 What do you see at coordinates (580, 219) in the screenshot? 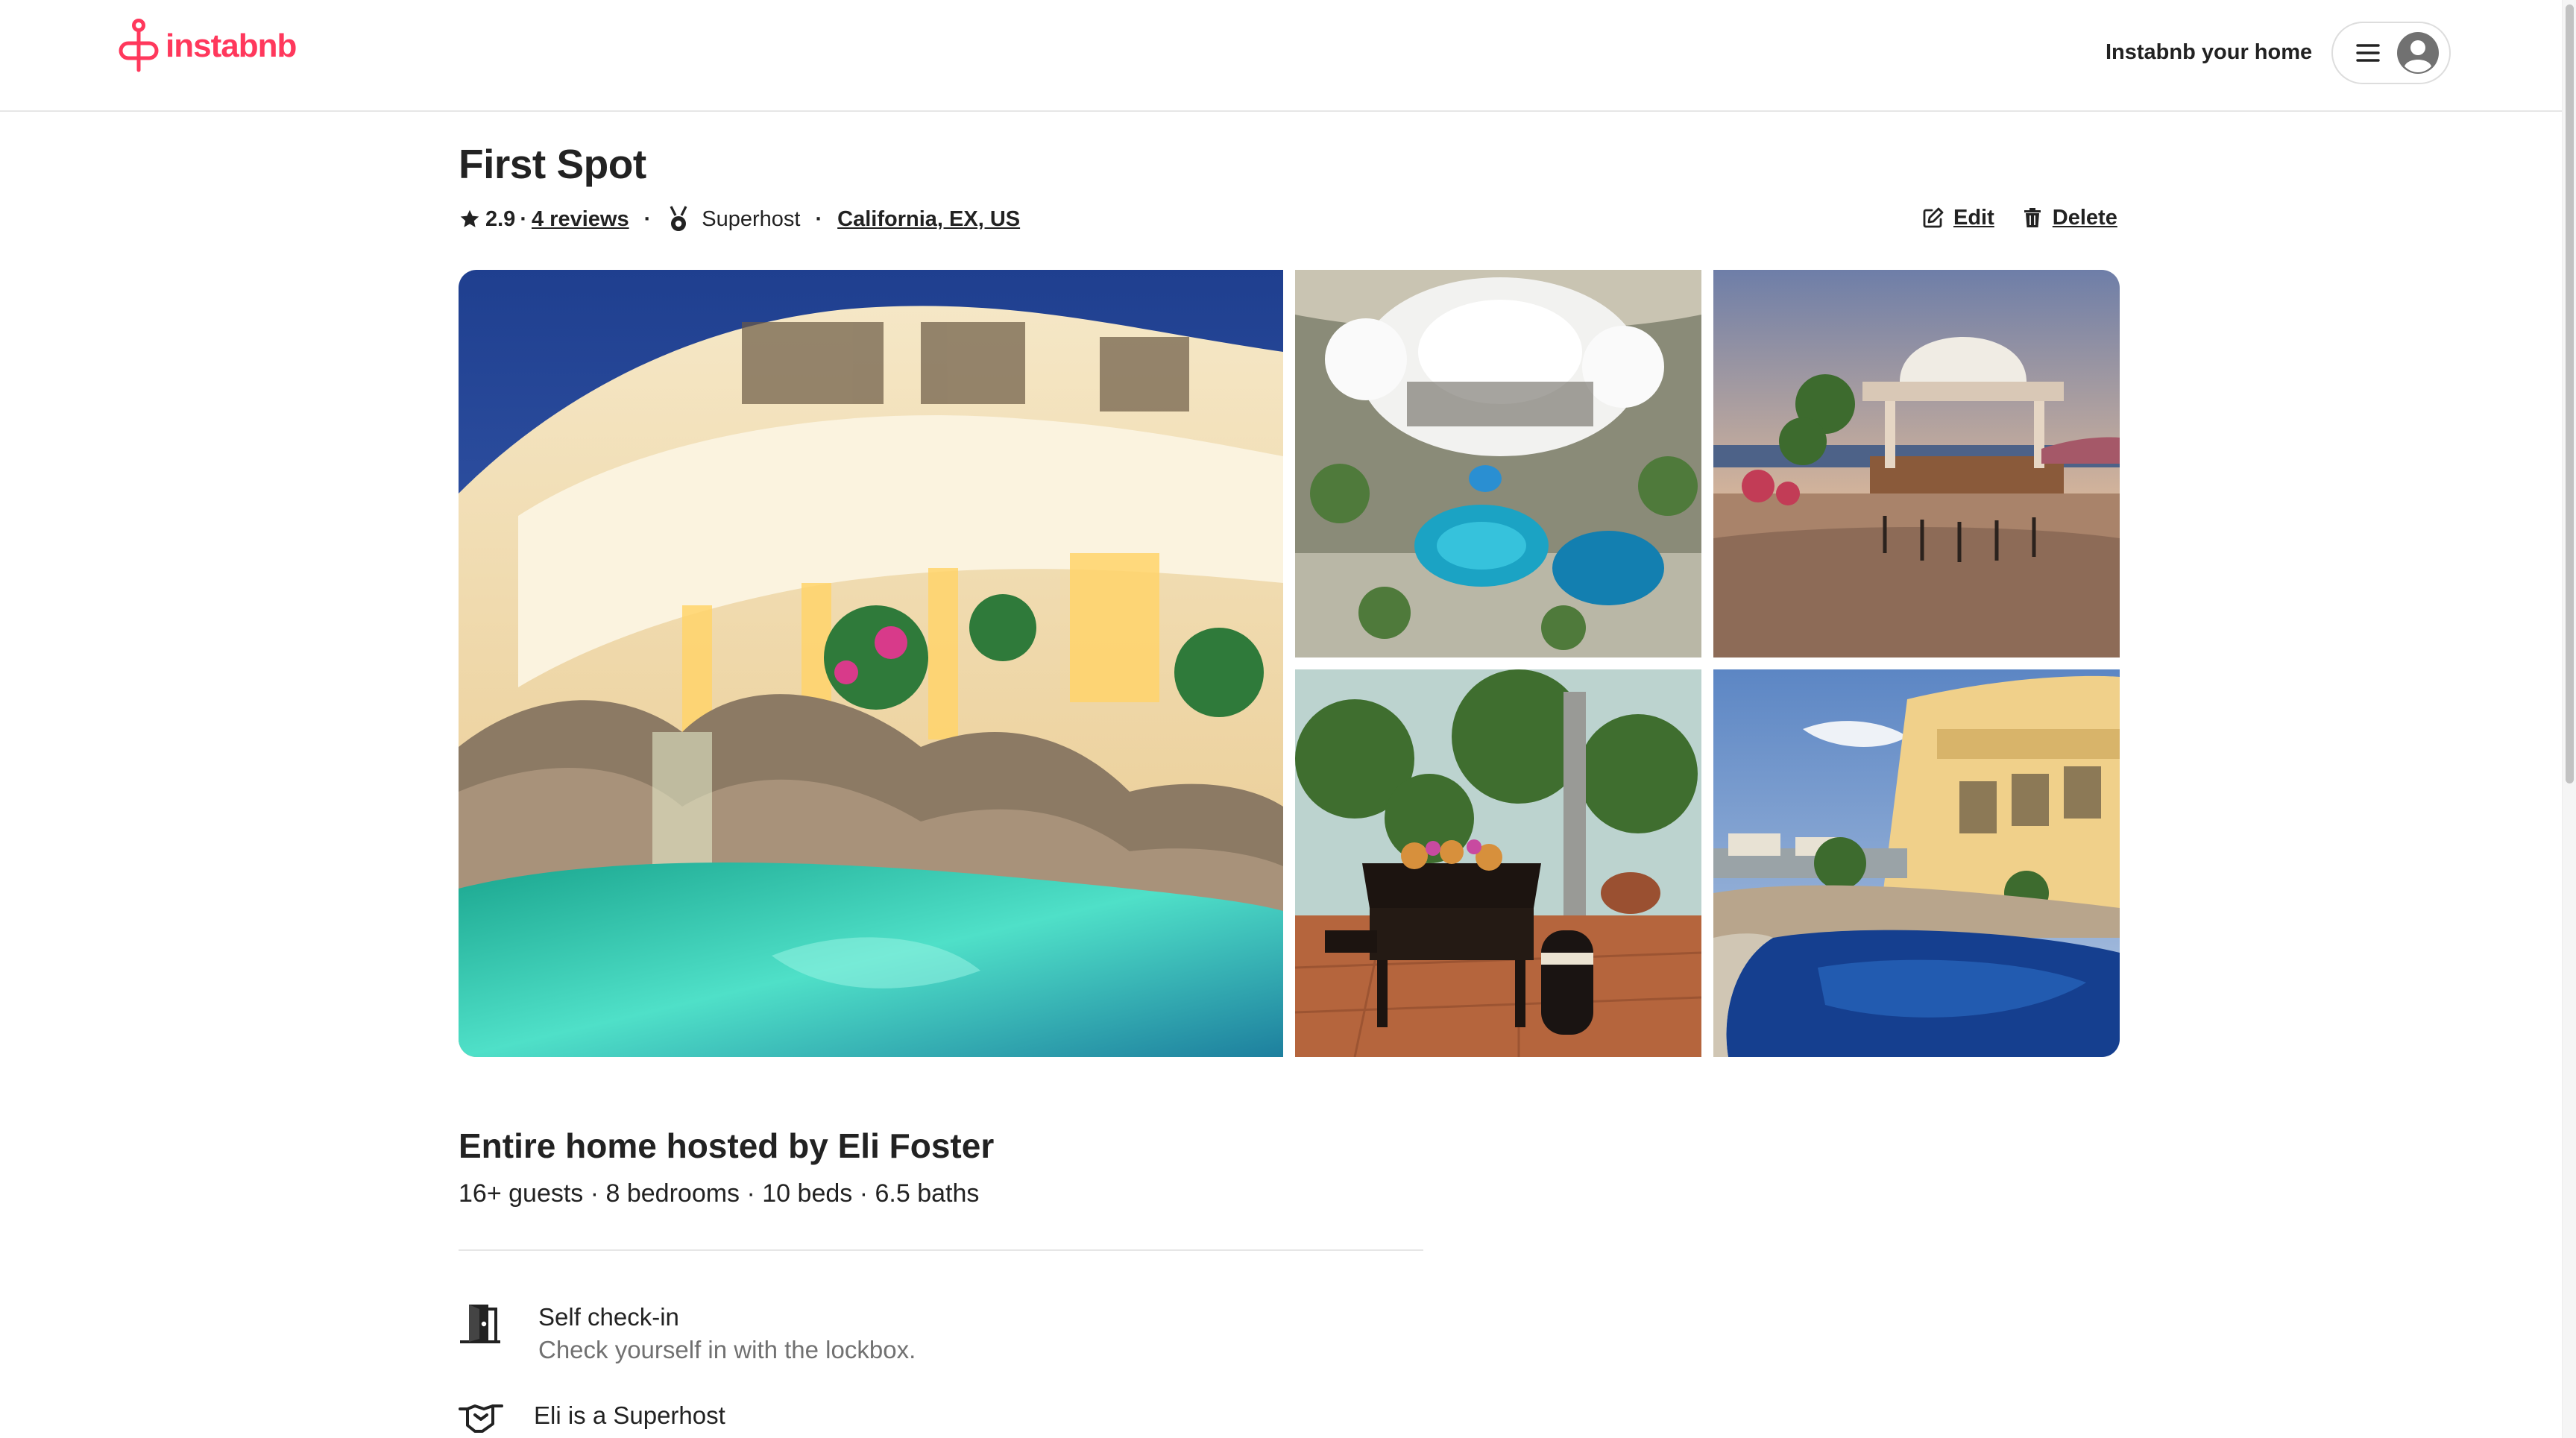
I see `reviews-link: 4 reviews` at bounding box center [580, 219].